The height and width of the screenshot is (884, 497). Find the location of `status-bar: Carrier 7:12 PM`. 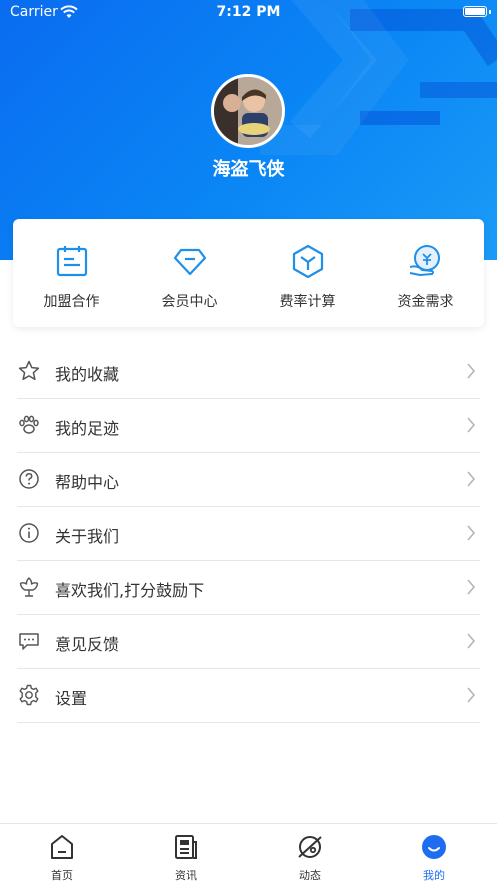

status-bar: Carrier 7:12 PM is located at coordinates (248, 13).